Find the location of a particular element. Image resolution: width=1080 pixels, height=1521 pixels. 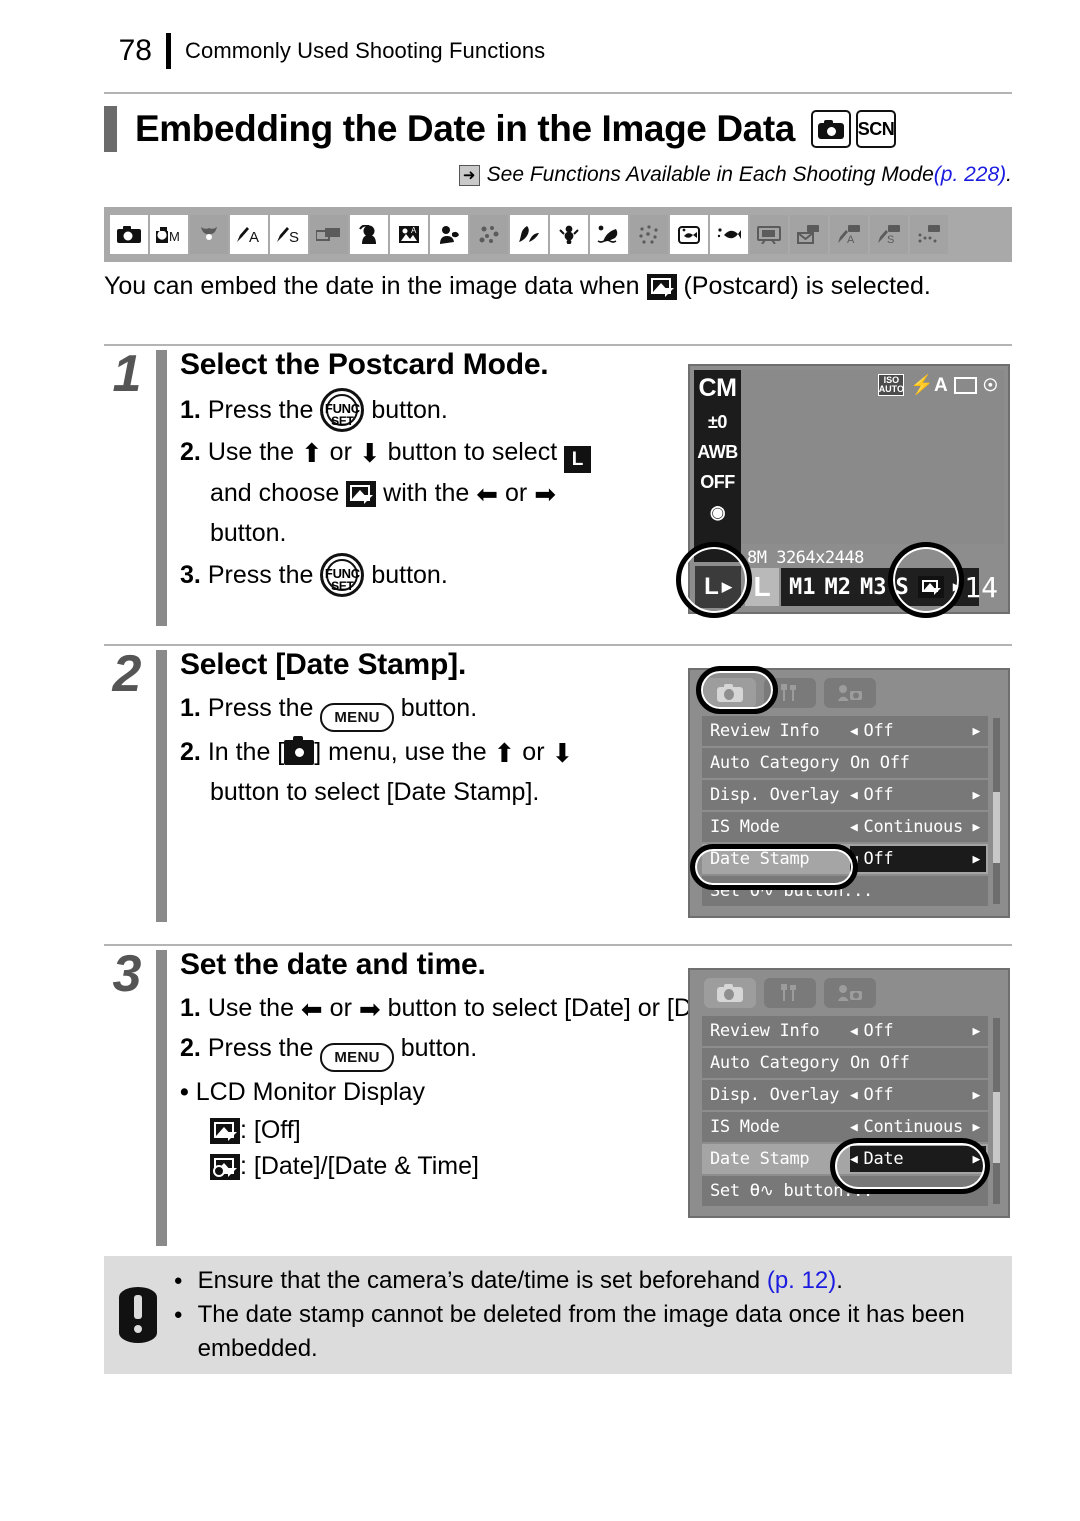

menu-tab-bar is located at coordinates (790, 693).